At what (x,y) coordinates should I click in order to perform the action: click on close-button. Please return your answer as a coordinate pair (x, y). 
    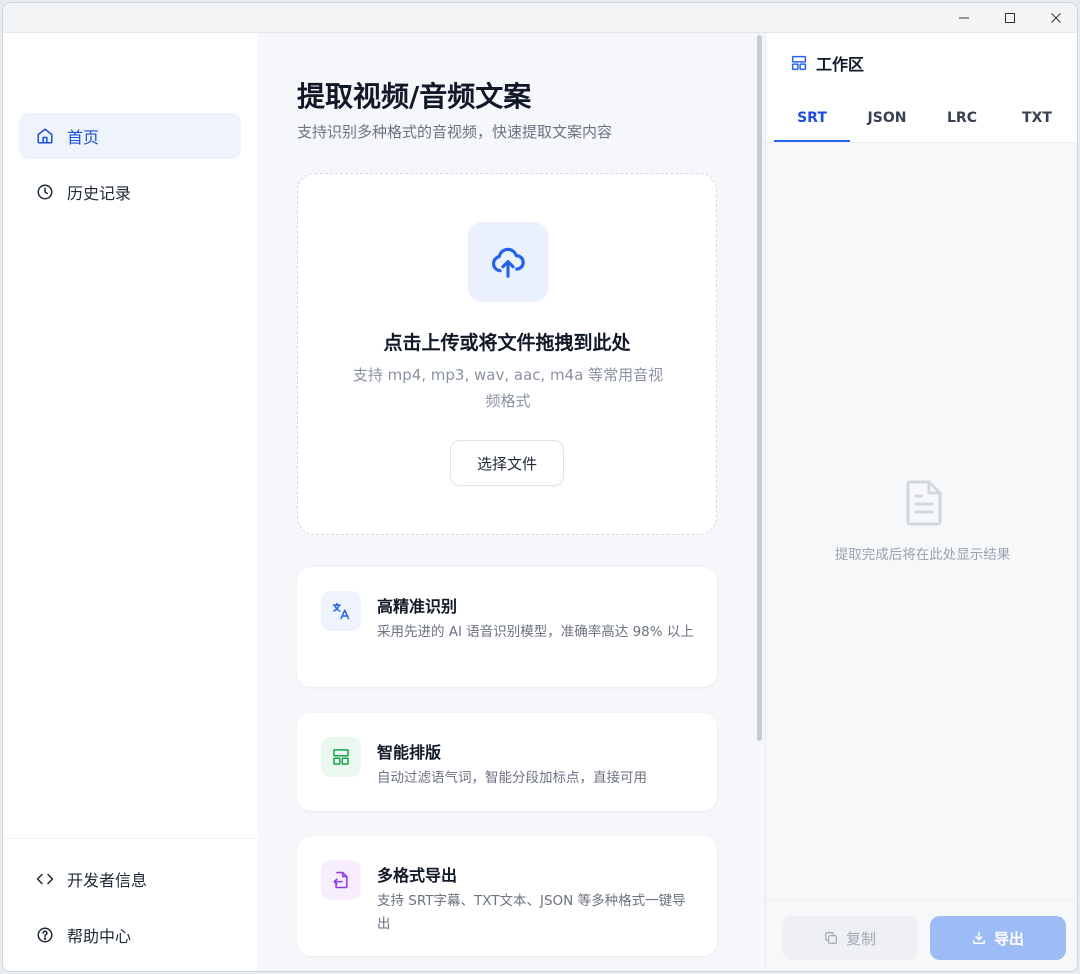
    Looking at the image, I should click on (1055, 18).